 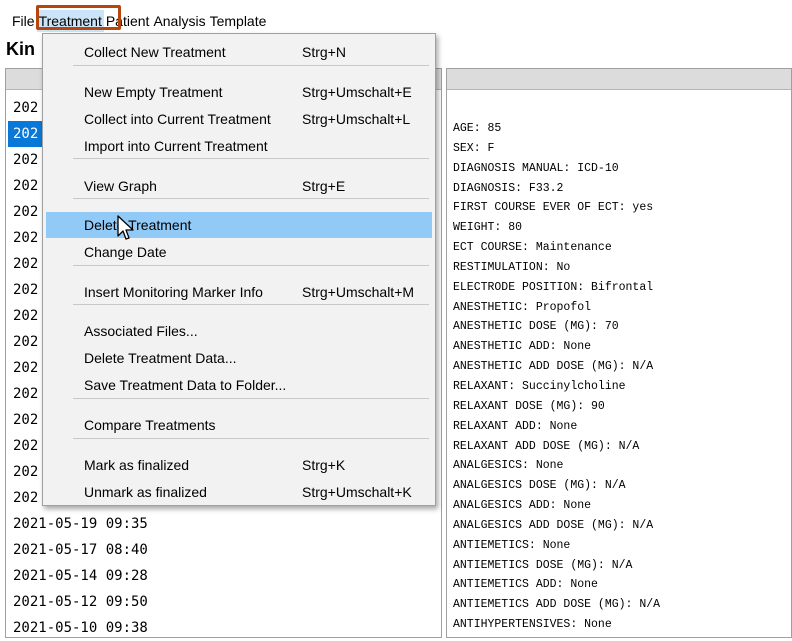 I want to click on list-item: 2021-05-14 09:28, so click(x=100, y=576).